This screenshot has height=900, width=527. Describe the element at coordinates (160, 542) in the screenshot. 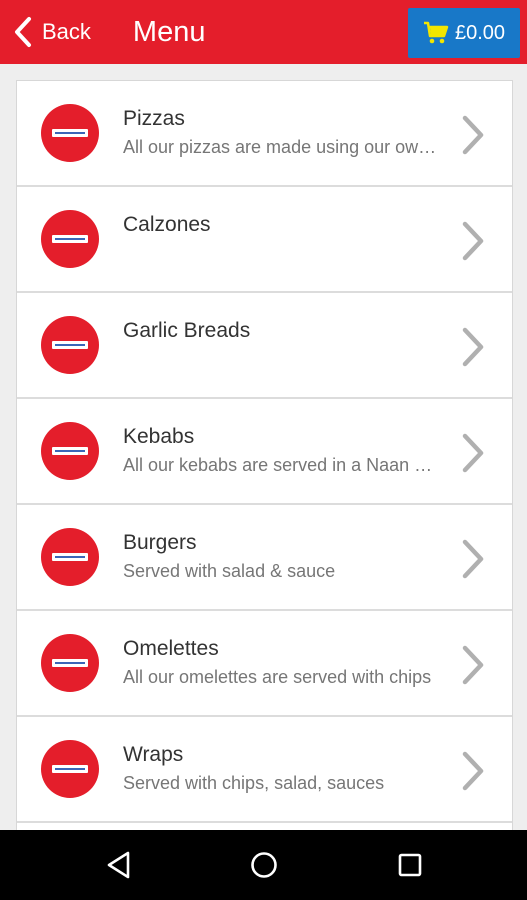

I see `item-name: Burgers` at that location.